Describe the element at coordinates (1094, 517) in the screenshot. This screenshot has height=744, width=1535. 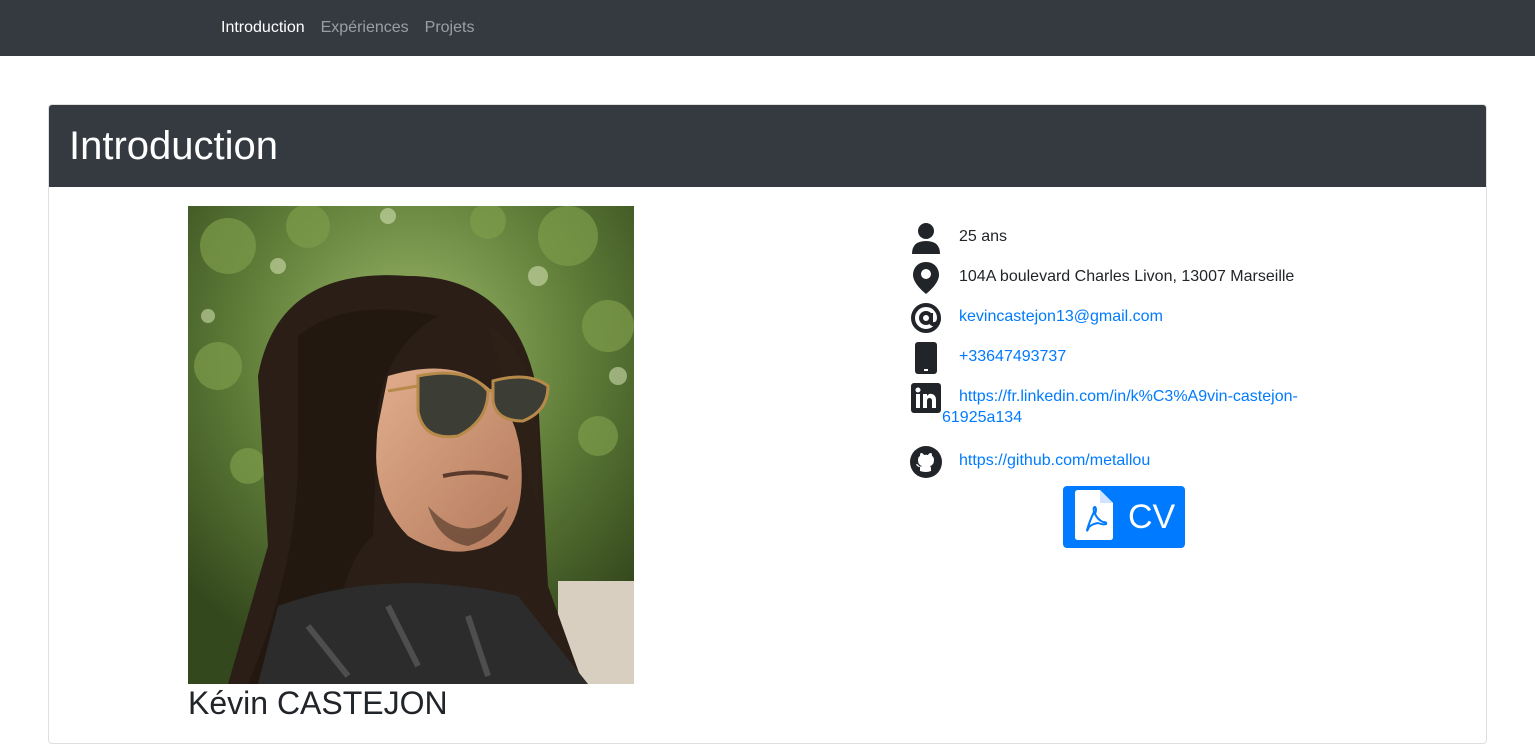
I see `pdf-file-icon` at that location.